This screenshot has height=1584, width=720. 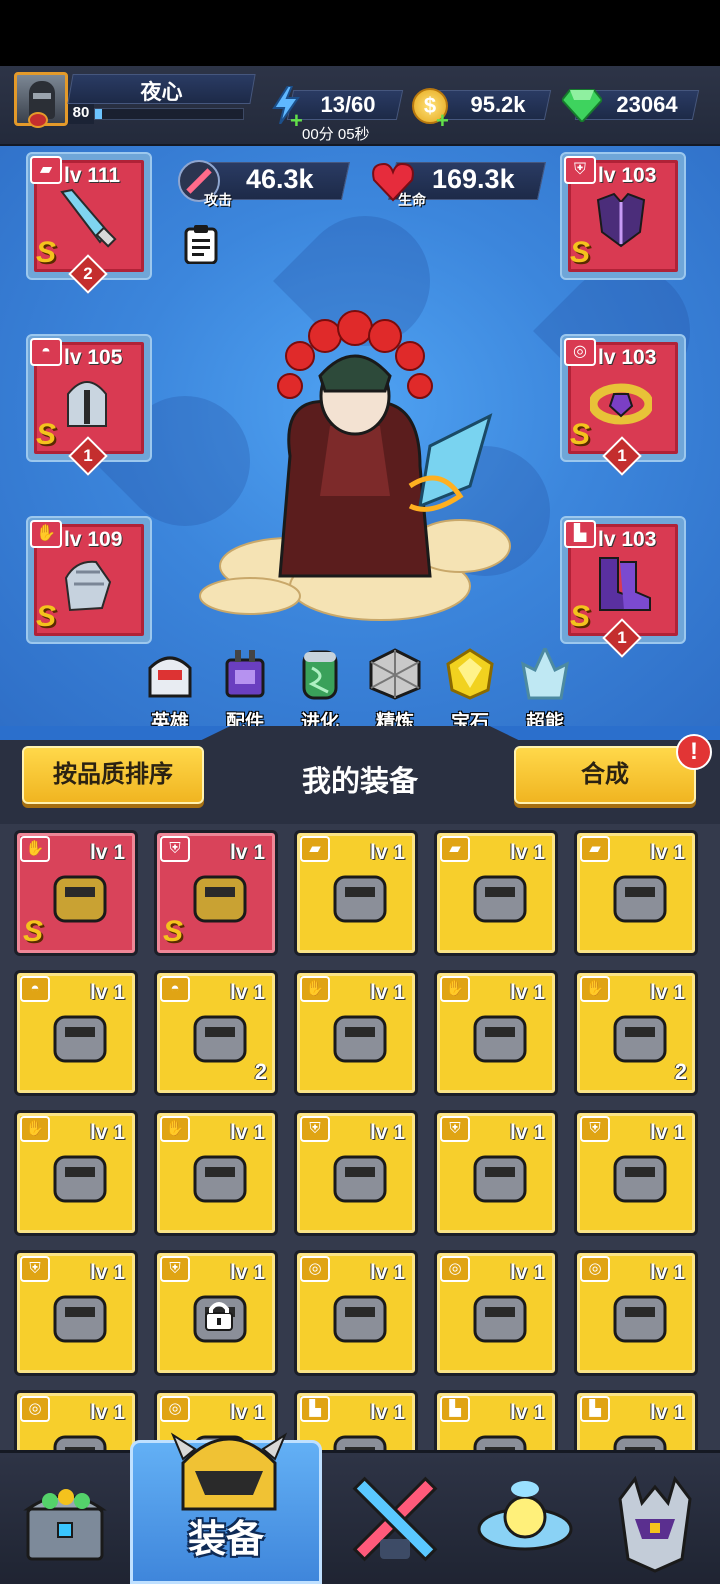 What do you see at coordinates (220, 1179) in the screenshot?
I see `steel-glove-icon` at bounding box center [220, 1179].